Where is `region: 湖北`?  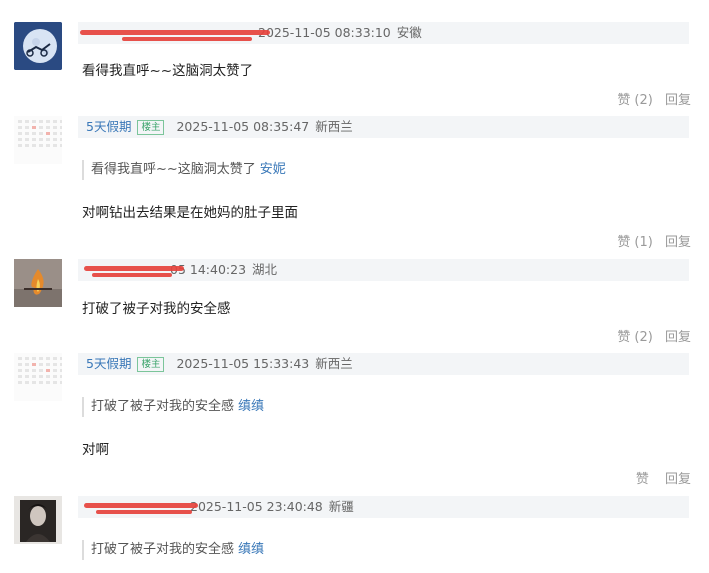 region: 湖北 is located at coordinates (265, 269).